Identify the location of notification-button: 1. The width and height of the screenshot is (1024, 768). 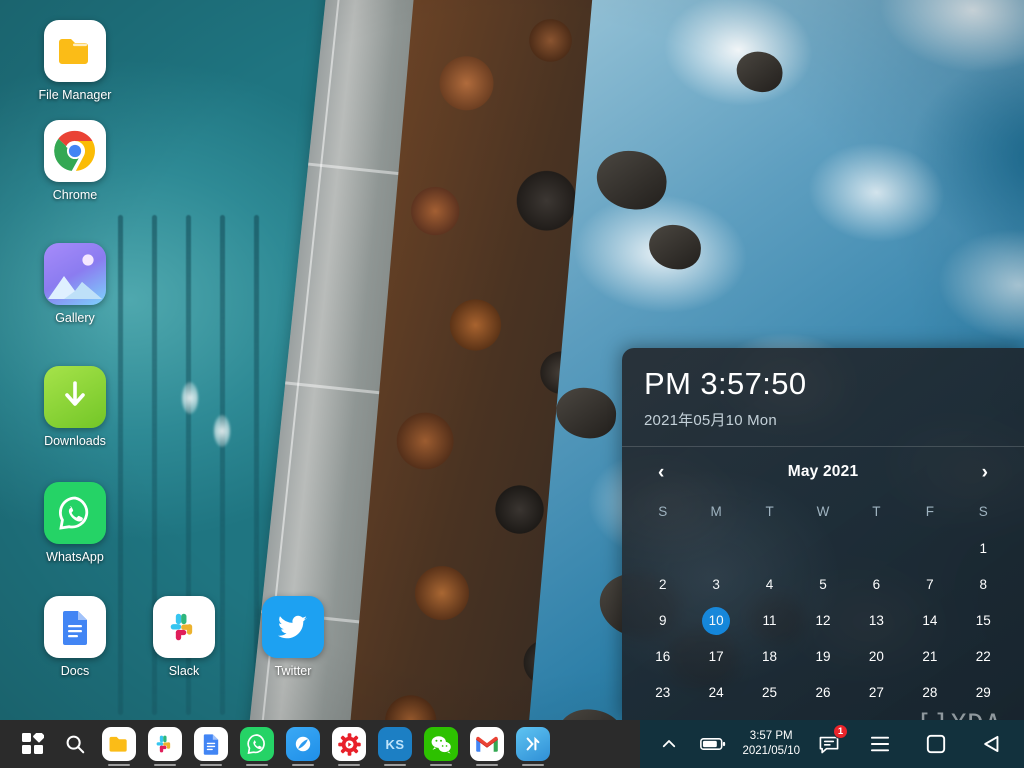
(830, 744).